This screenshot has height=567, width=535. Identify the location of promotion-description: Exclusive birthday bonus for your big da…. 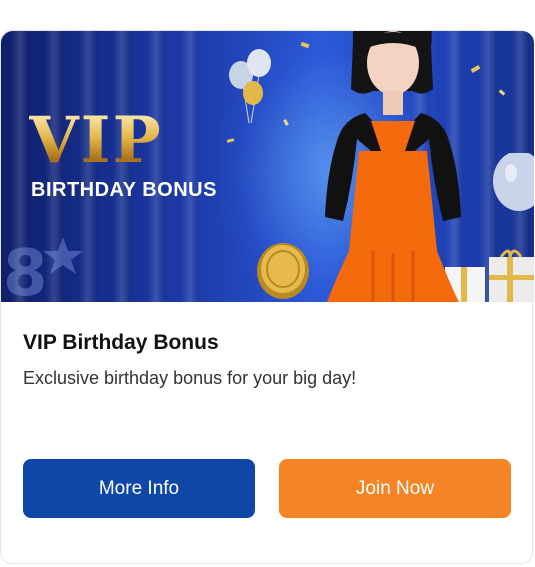
(190, 378).